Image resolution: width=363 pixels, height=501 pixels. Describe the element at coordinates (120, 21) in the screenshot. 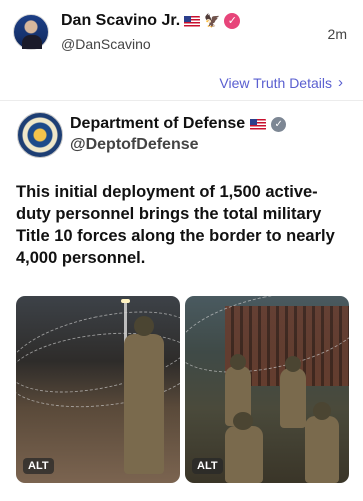

I see `author-name: Dan Scavino Jr.` at that location.